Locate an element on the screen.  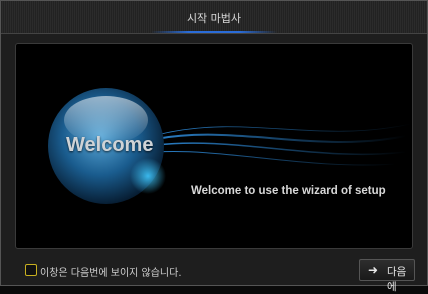
right-arrow-icon: ➜ is located at coordinates (373, 270).